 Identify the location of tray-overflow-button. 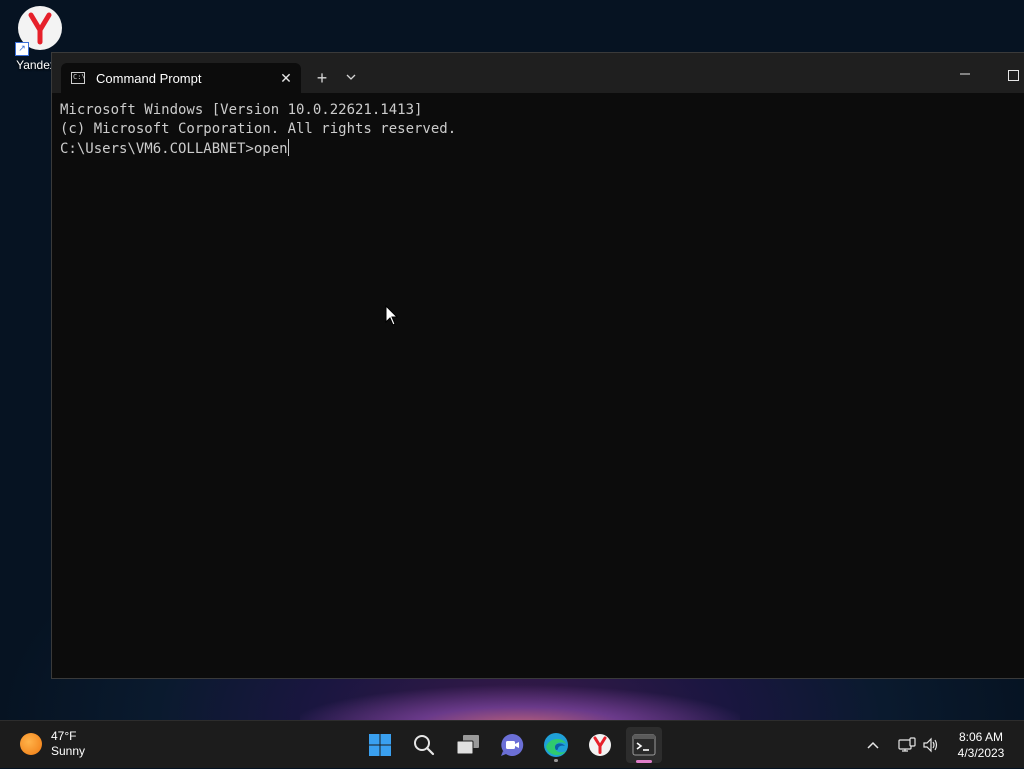
(876, 745).